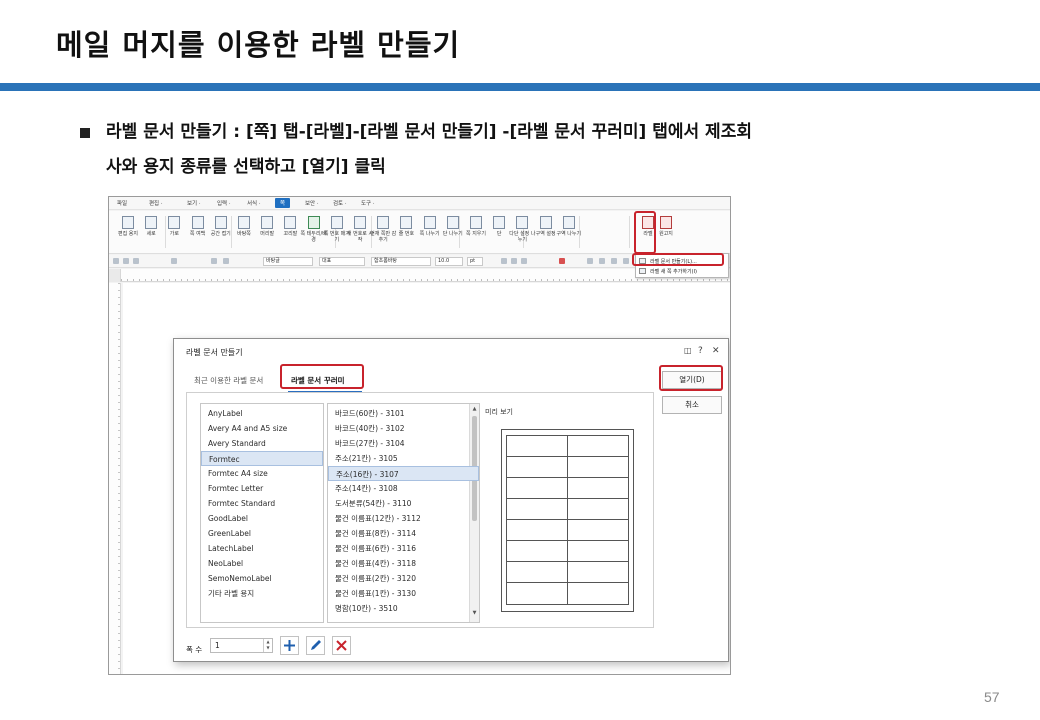 This screenshot has width=1040, height=720. I want to click on paper-type-item: 물건 이름표(6칸) - 3116, so click(403, 548).